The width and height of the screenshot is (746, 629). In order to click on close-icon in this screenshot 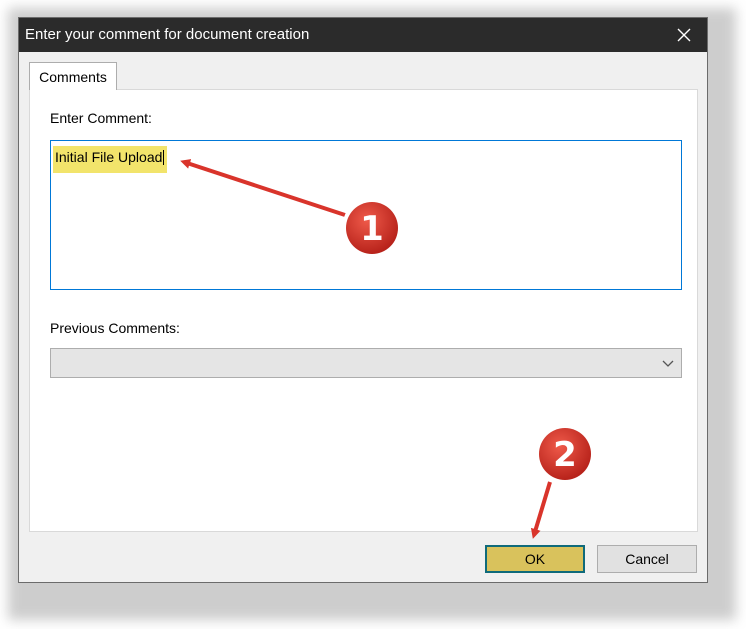, I will do `click(684, 35)`.